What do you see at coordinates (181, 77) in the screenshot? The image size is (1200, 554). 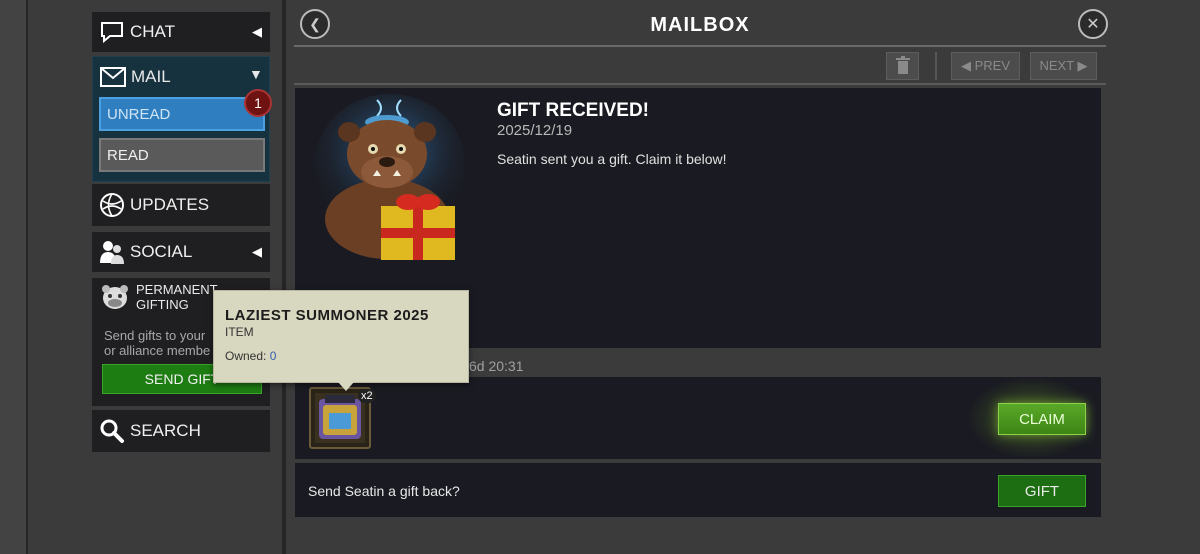 I see `sidebar-item-mail: MAIL ▼` at bounding box center [181, 77].